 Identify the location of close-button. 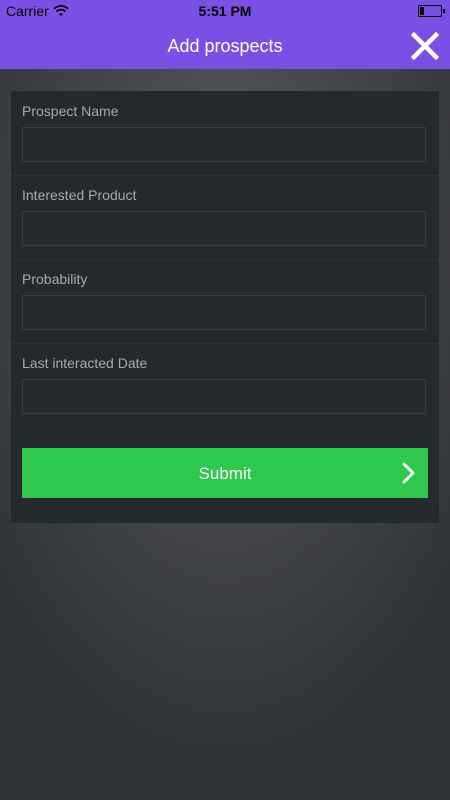
(425, 46).